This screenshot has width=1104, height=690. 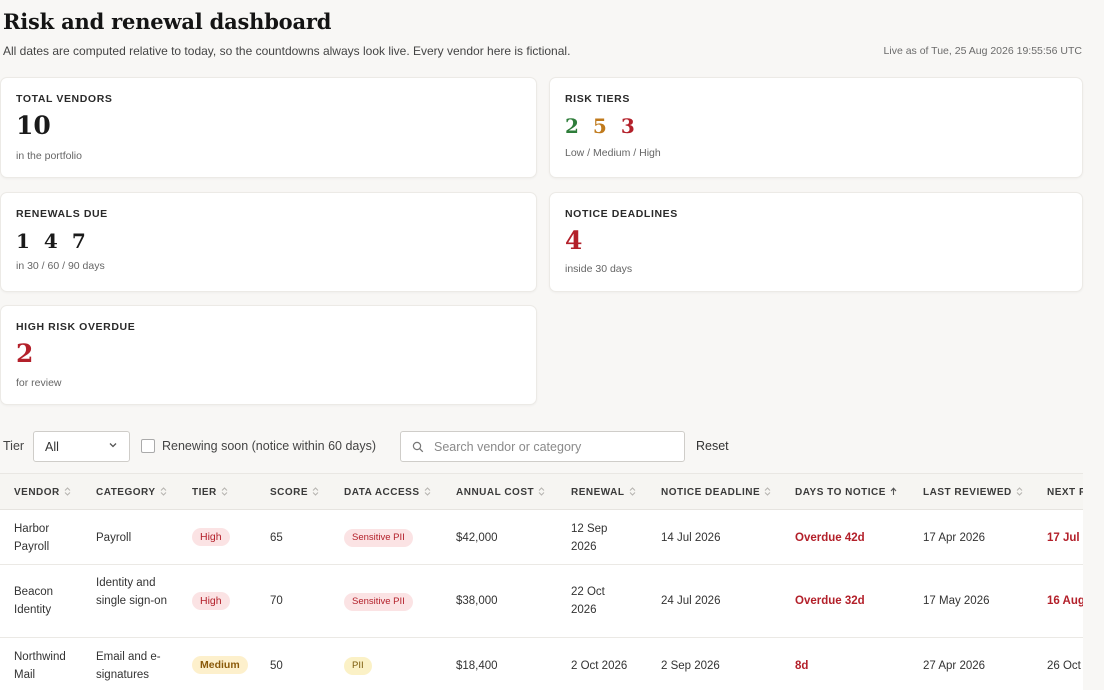 What do you see at coordinates (802, 666) in the screenshot?
I see `days-to-notice-cell: 8d` at bounding box center [802, 666].